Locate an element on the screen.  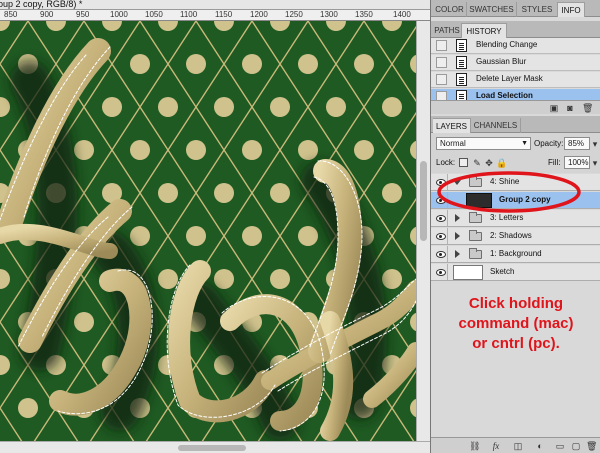
layer-name: 2: Shadows is located at coordinates (511, 235).